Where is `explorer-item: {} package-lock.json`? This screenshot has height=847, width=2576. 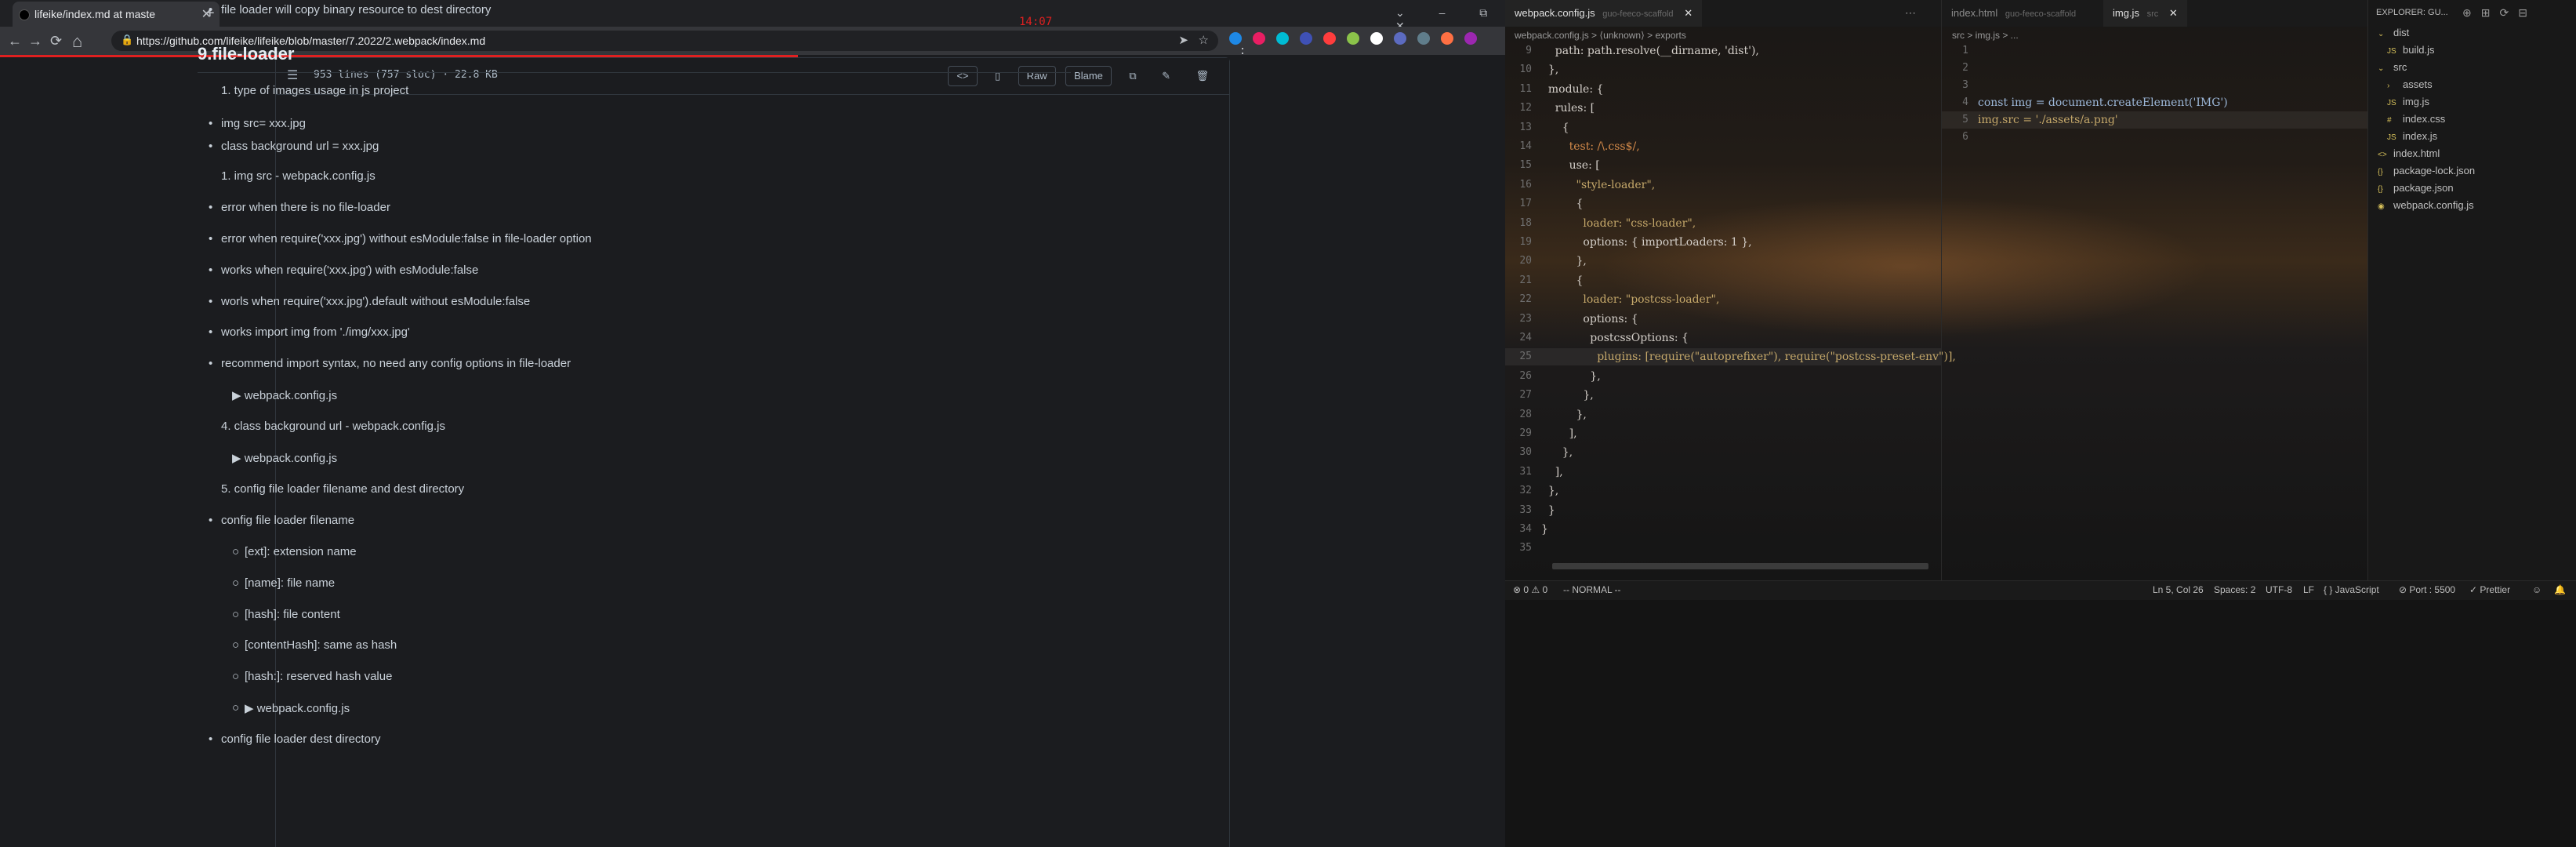 explorer-item: {} package-lock.json is located at coordinates (2427, 170).